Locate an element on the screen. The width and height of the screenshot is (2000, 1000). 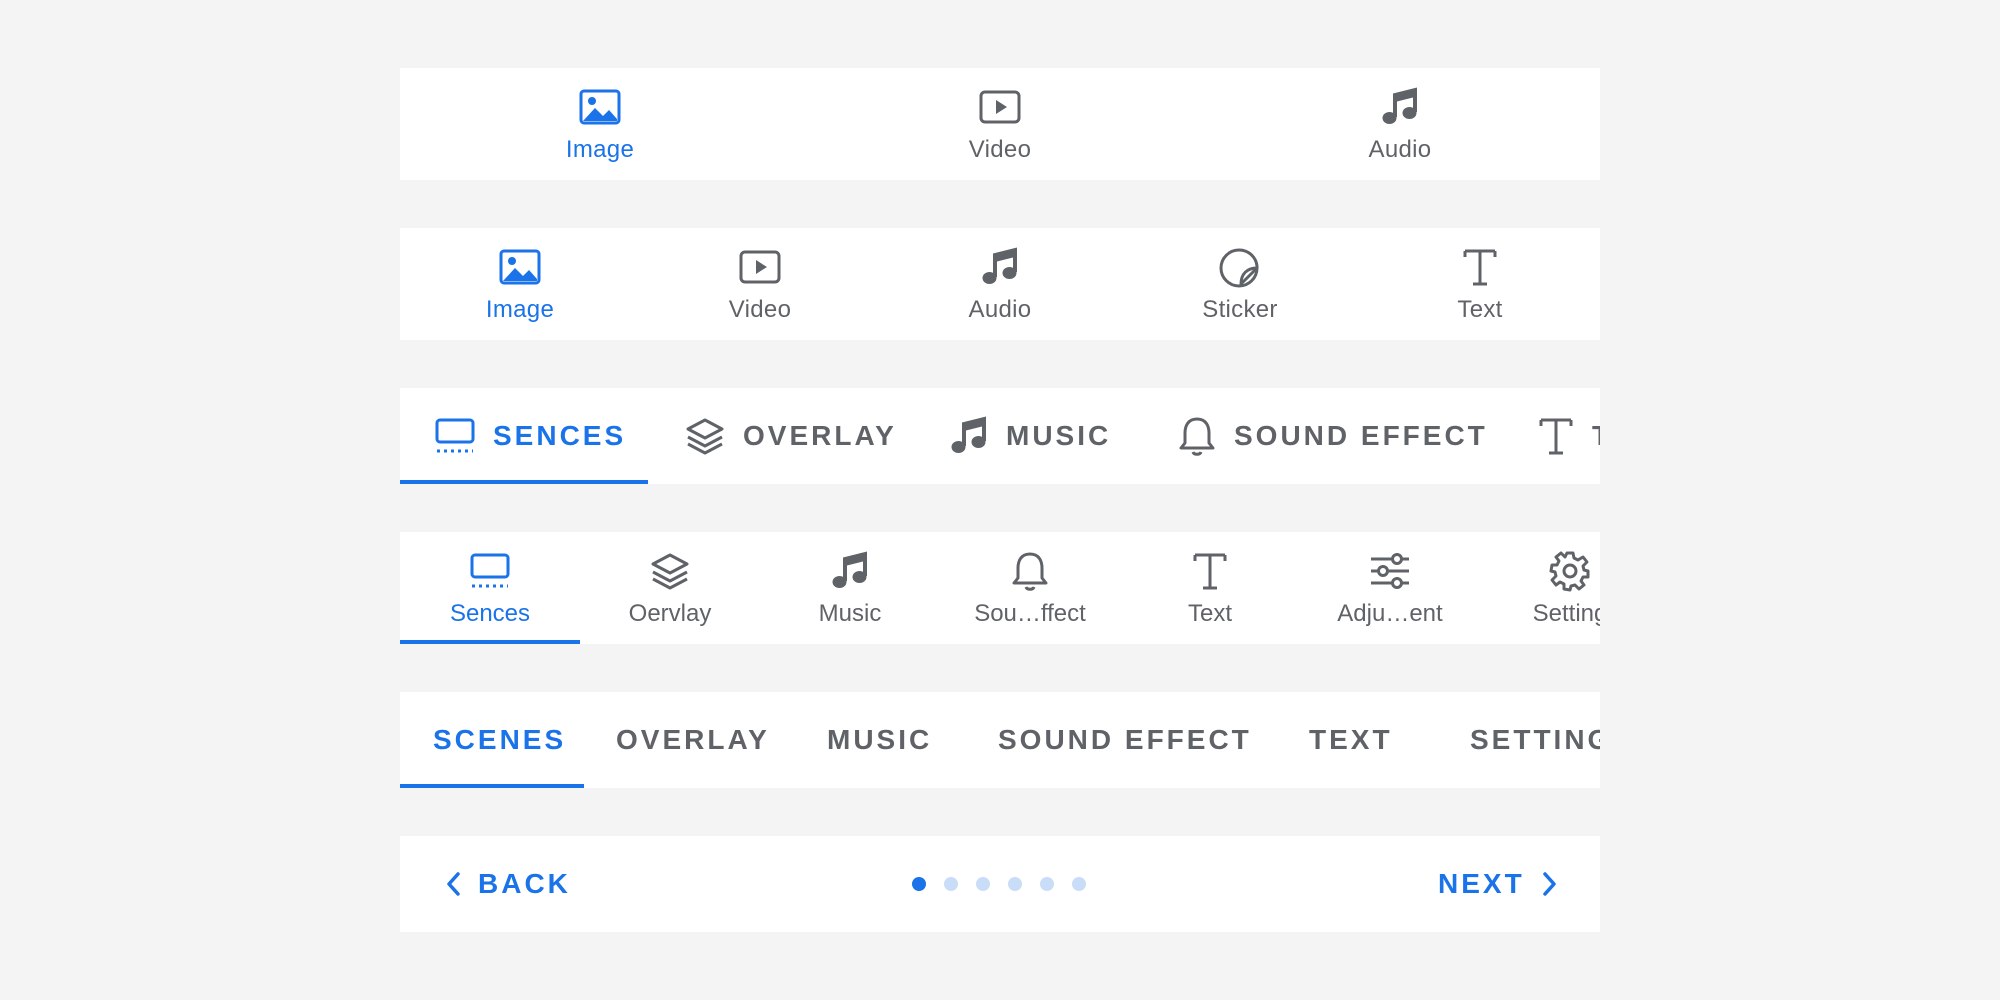
tab-overlay: Oervlay is located at coordinates (670, 588).